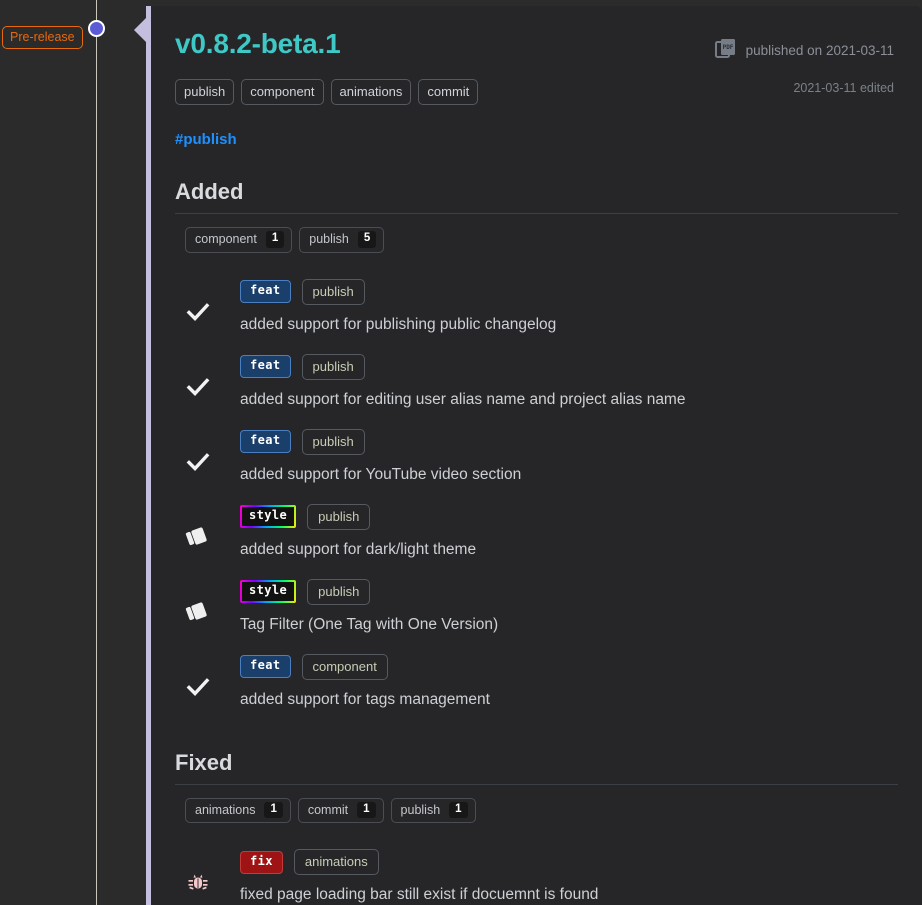 Image resolution: width=922 pixels, height=905 pixels. I want to click on stat-pill: component 1, so click(239, 240).